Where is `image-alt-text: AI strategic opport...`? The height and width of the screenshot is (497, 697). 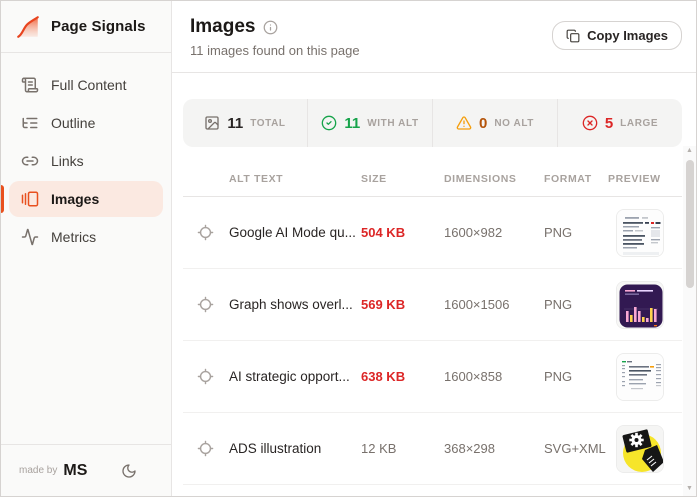 image-alt-text: AI strategic opport... is located at coordinates (289, 376).